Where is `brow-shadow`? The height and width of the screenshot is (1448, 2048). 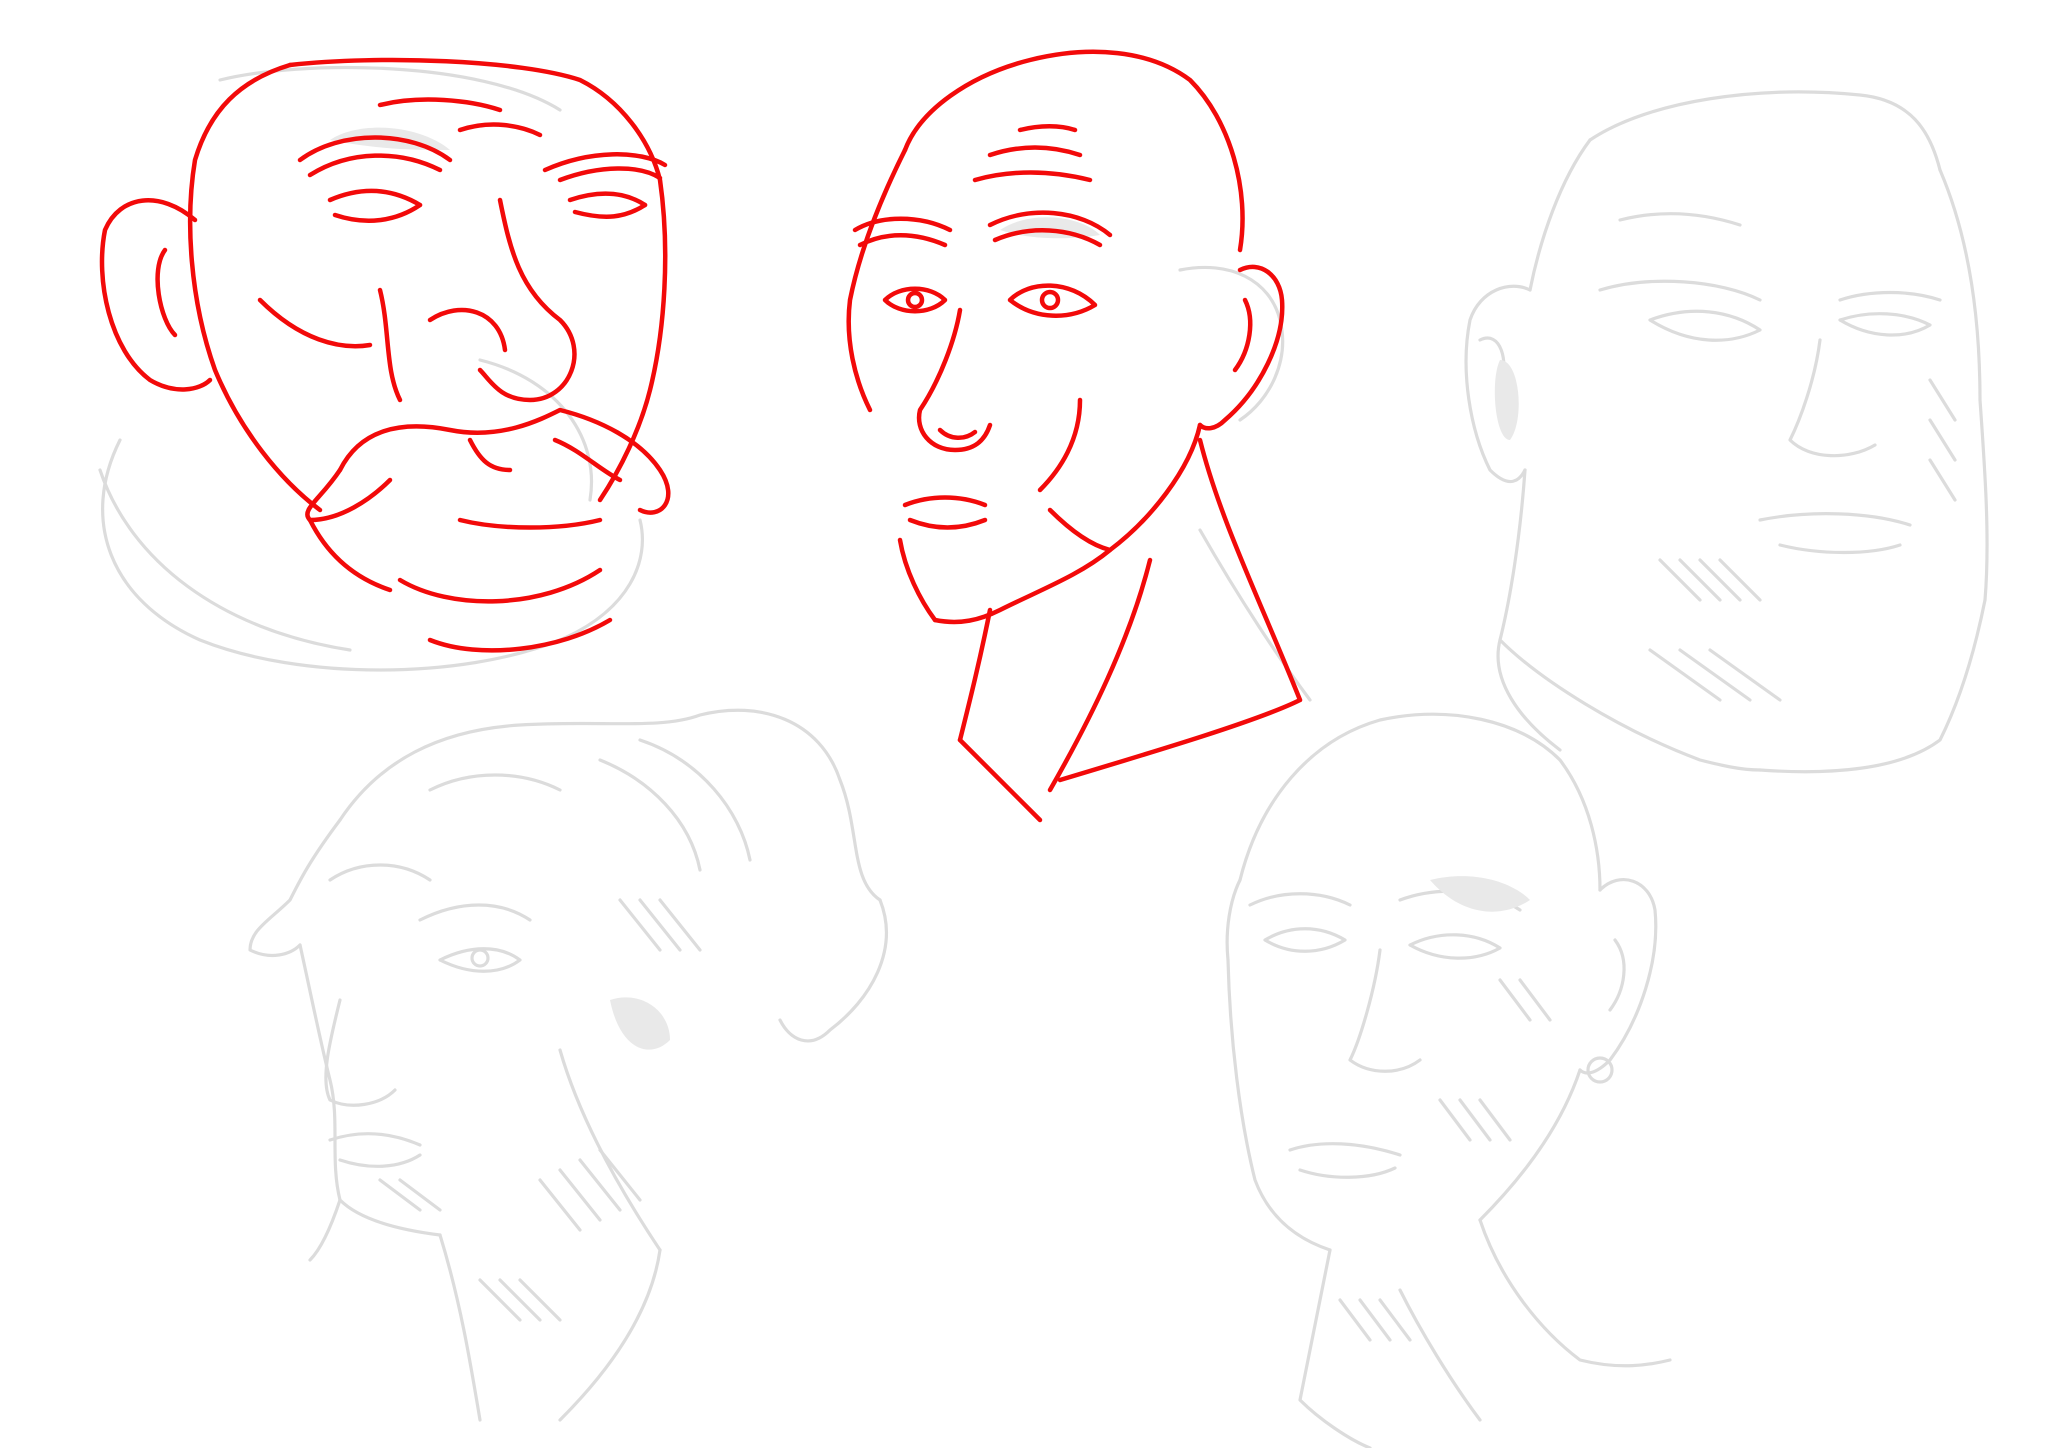 brow-shadow is located at coordinates (1480, 894).